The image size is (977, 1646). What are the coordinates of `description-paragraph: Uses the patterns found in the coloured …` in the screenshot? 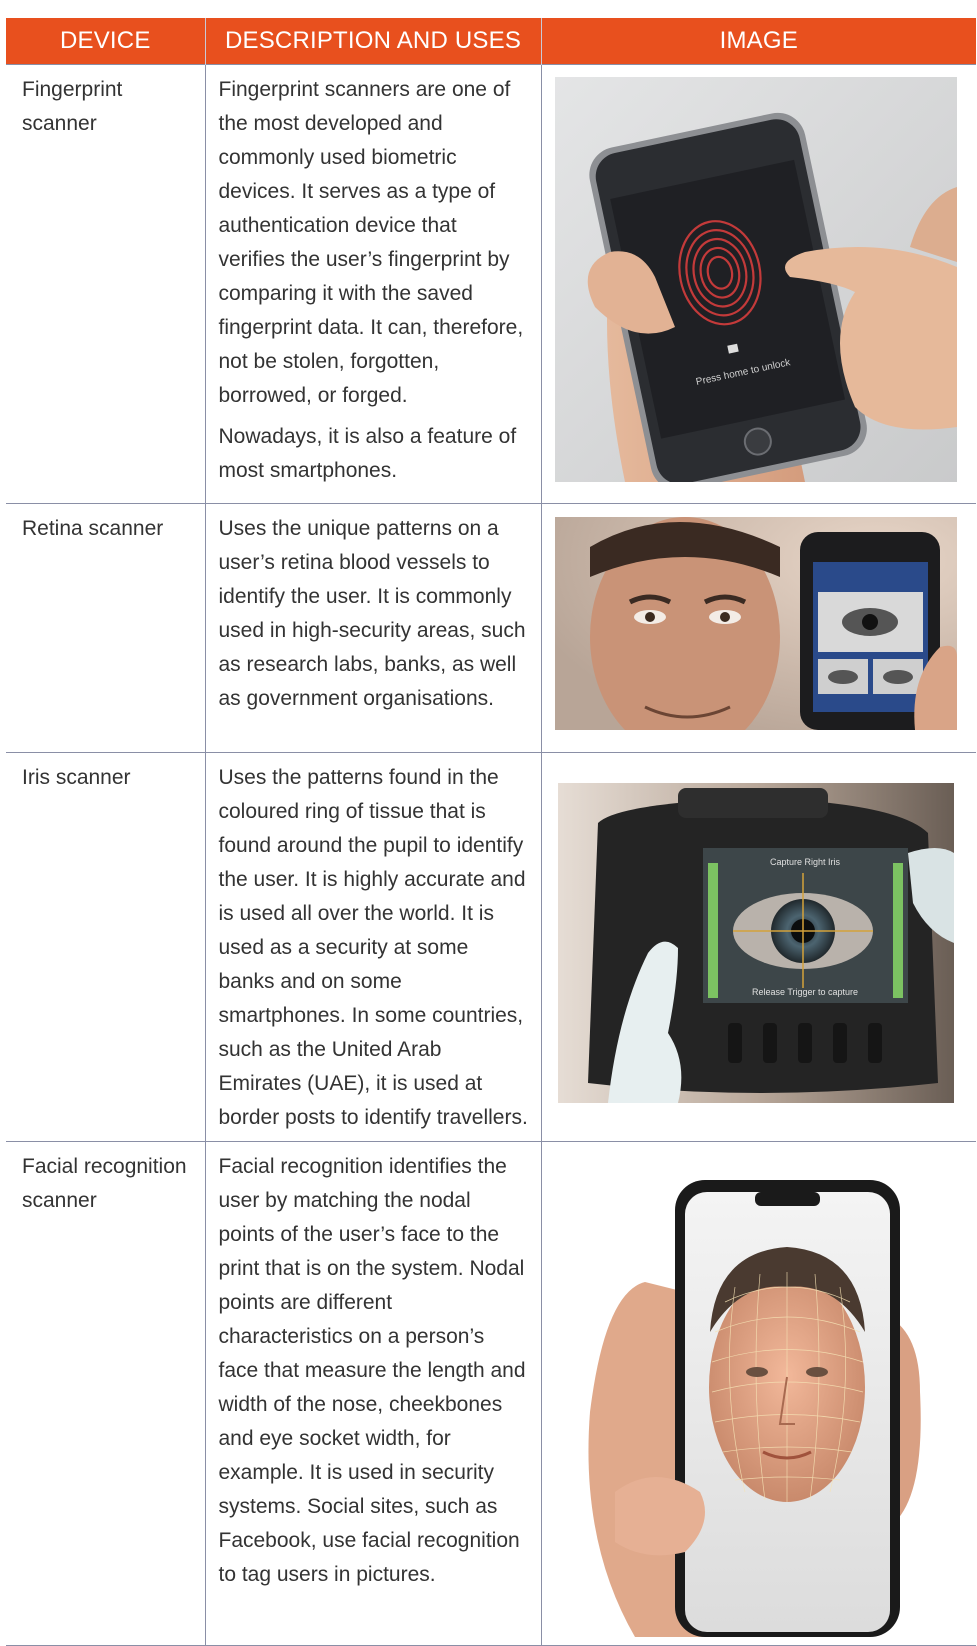 It's located at (373, 947).